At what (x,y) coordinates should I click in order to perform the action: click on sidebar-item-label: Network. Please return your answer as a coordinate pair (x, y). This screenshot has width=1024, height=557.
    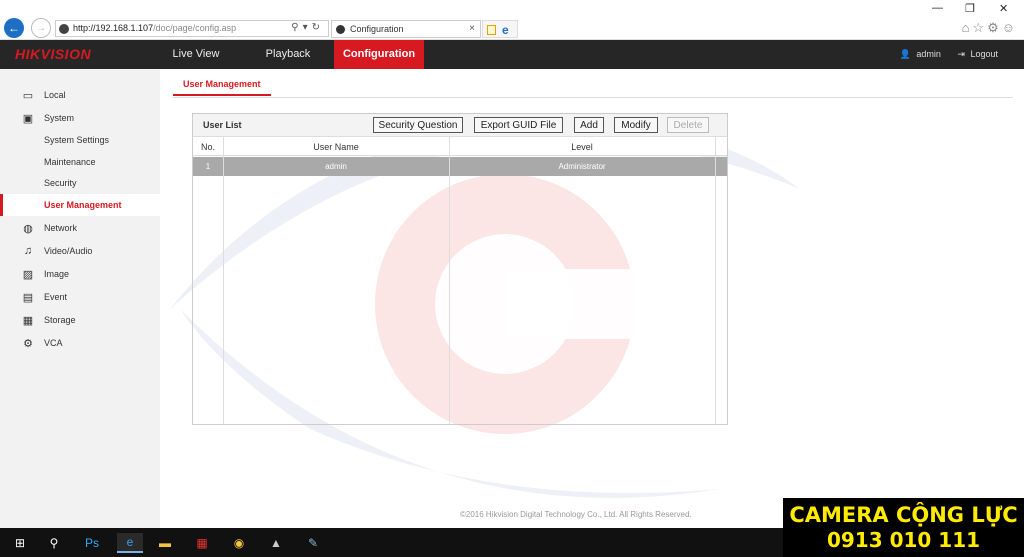
    Looking at the image, I should click on (61, 228).